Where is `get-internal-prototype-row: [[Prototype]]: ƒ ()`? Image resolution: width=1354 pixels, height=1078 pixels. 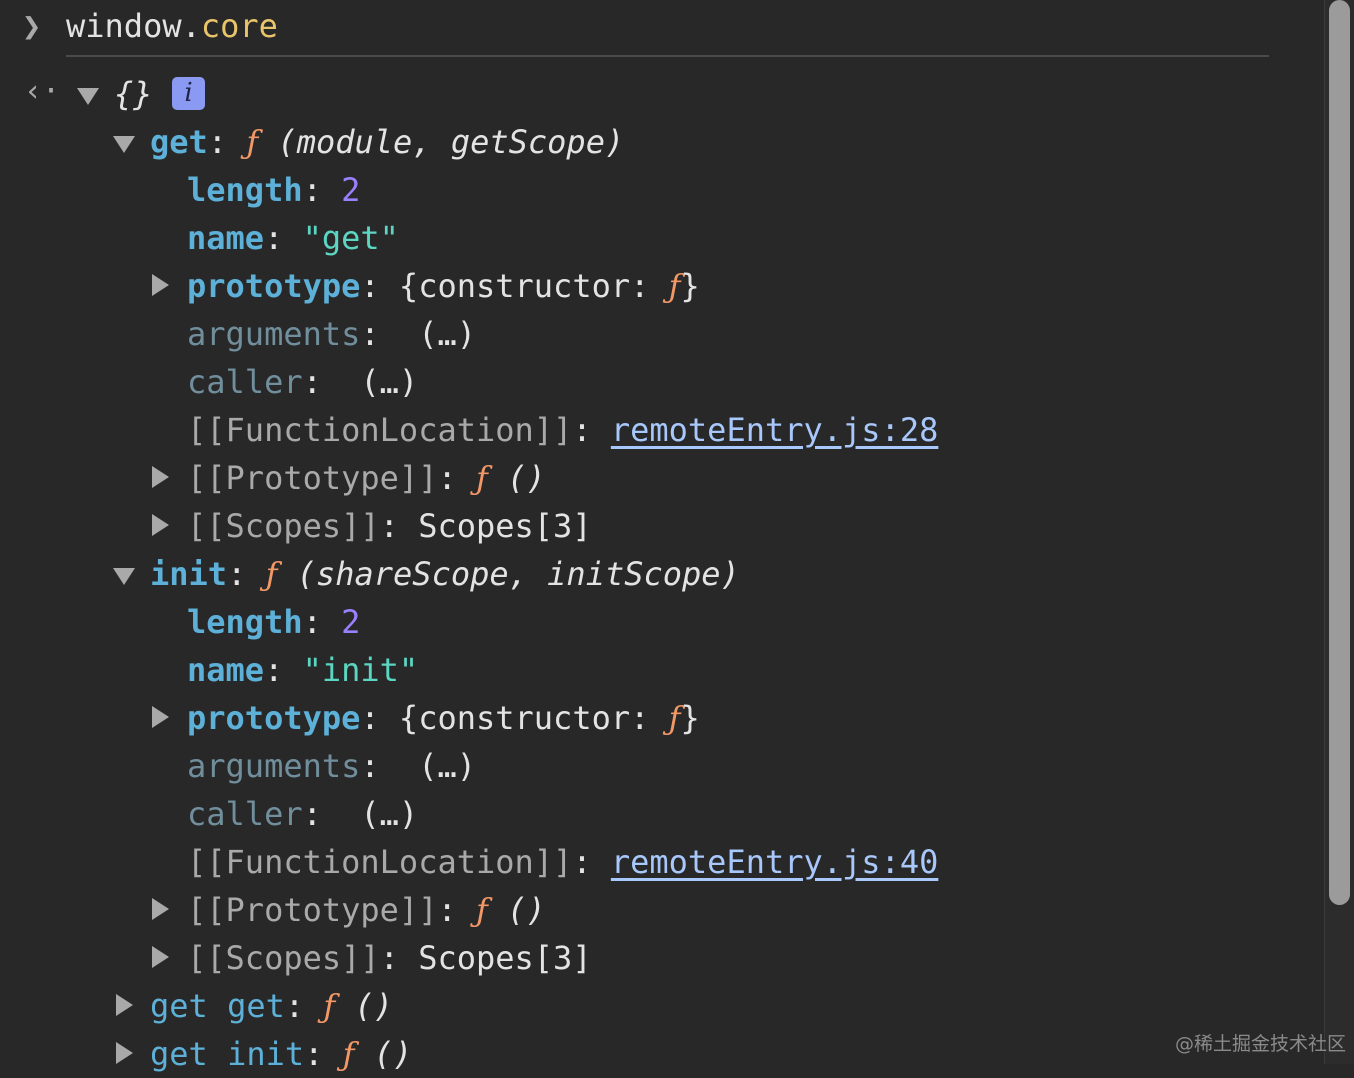
get-internal-prototype-row: [[Prototype]]: ƒ () is located at coordinates (366, 478).